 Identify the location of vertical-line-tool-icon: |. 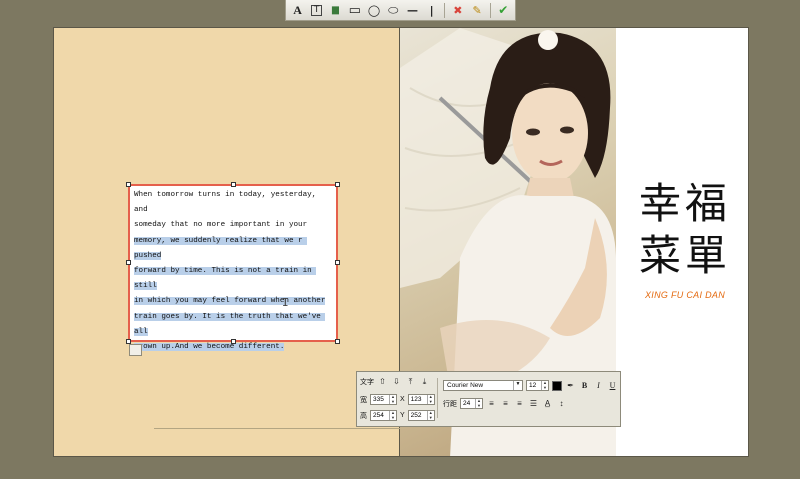
(431, 10).